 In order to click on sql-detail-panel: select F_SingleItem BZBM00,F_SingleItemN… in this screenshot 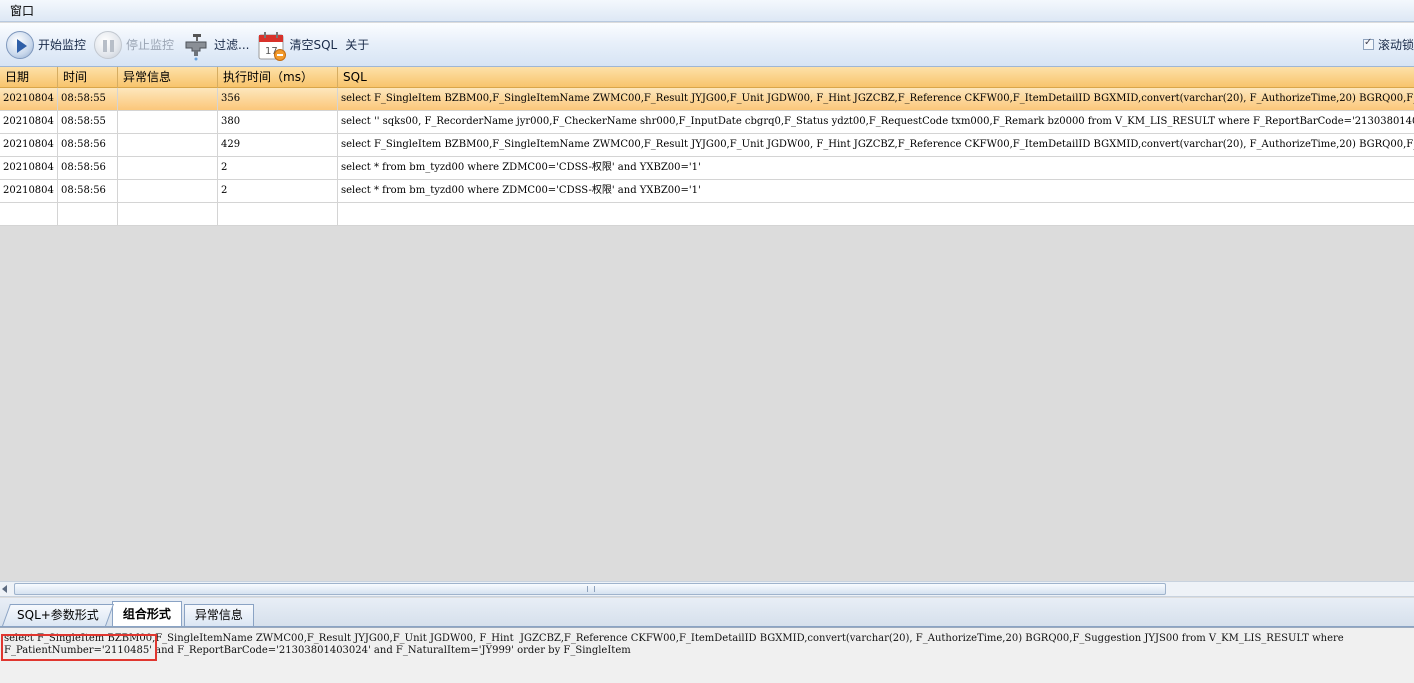, I will do `click(707, 655)`.